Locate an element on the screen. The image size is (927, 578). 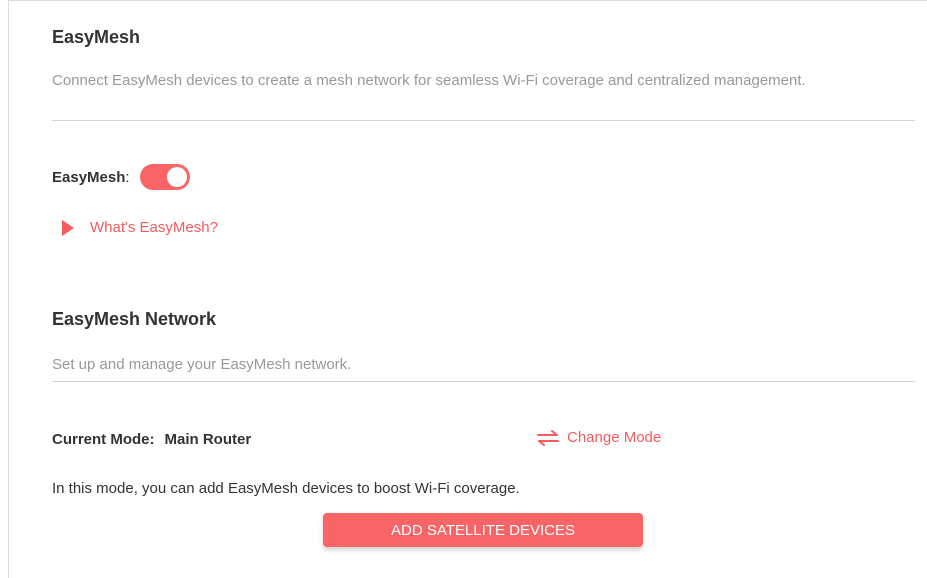
easymesh-toggle-label: EasyMesh is located at coordinates (89, 177).